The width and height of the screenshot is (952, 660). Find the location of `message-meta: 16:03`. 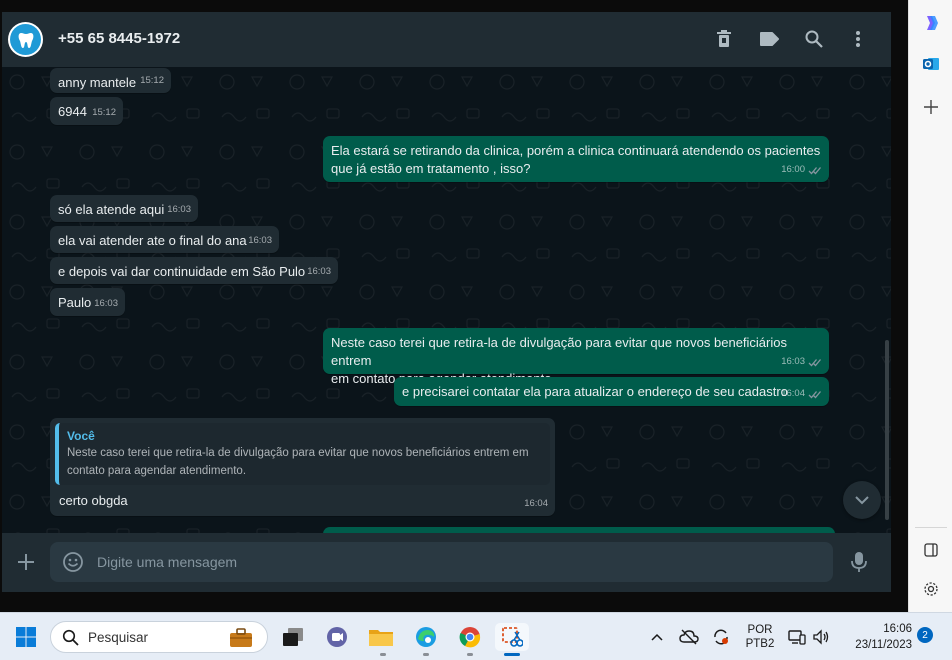

message-meta: 16:03 is located at coordinates (801, 362).